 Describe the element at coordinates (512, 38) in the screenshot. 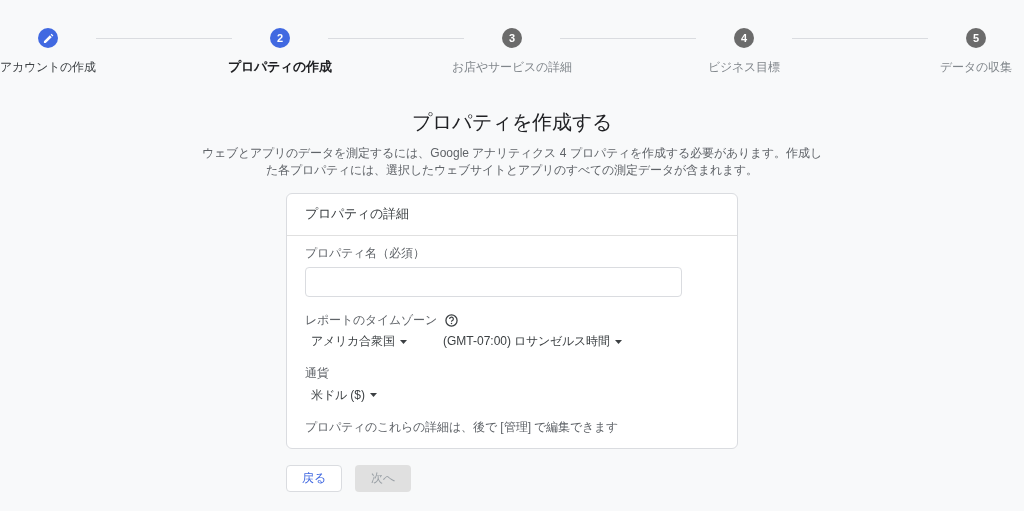

I see `step-circle: 3` at that location.